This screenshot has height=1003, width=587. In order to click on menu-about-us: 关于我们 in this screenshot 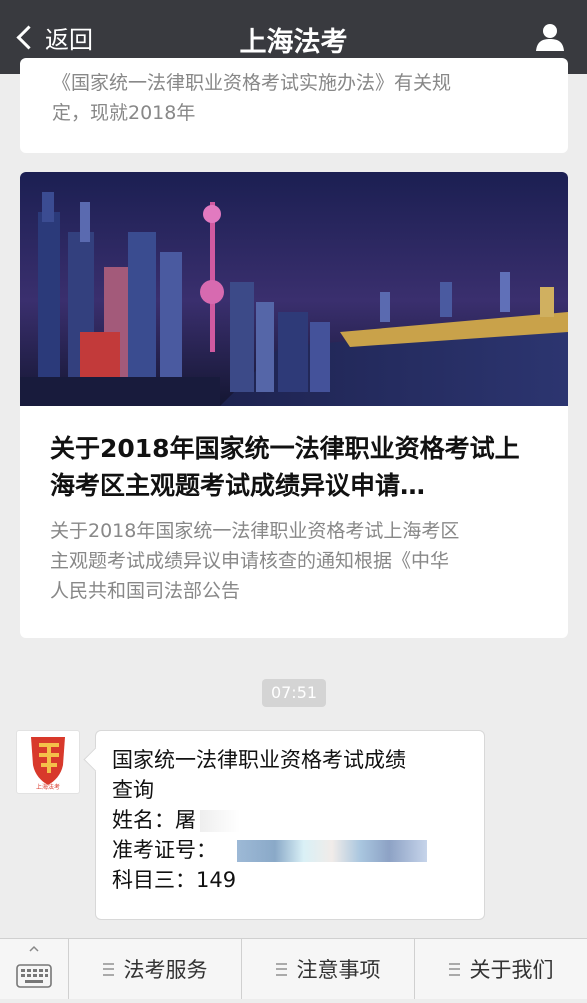, I will do `click(501, 969)`.